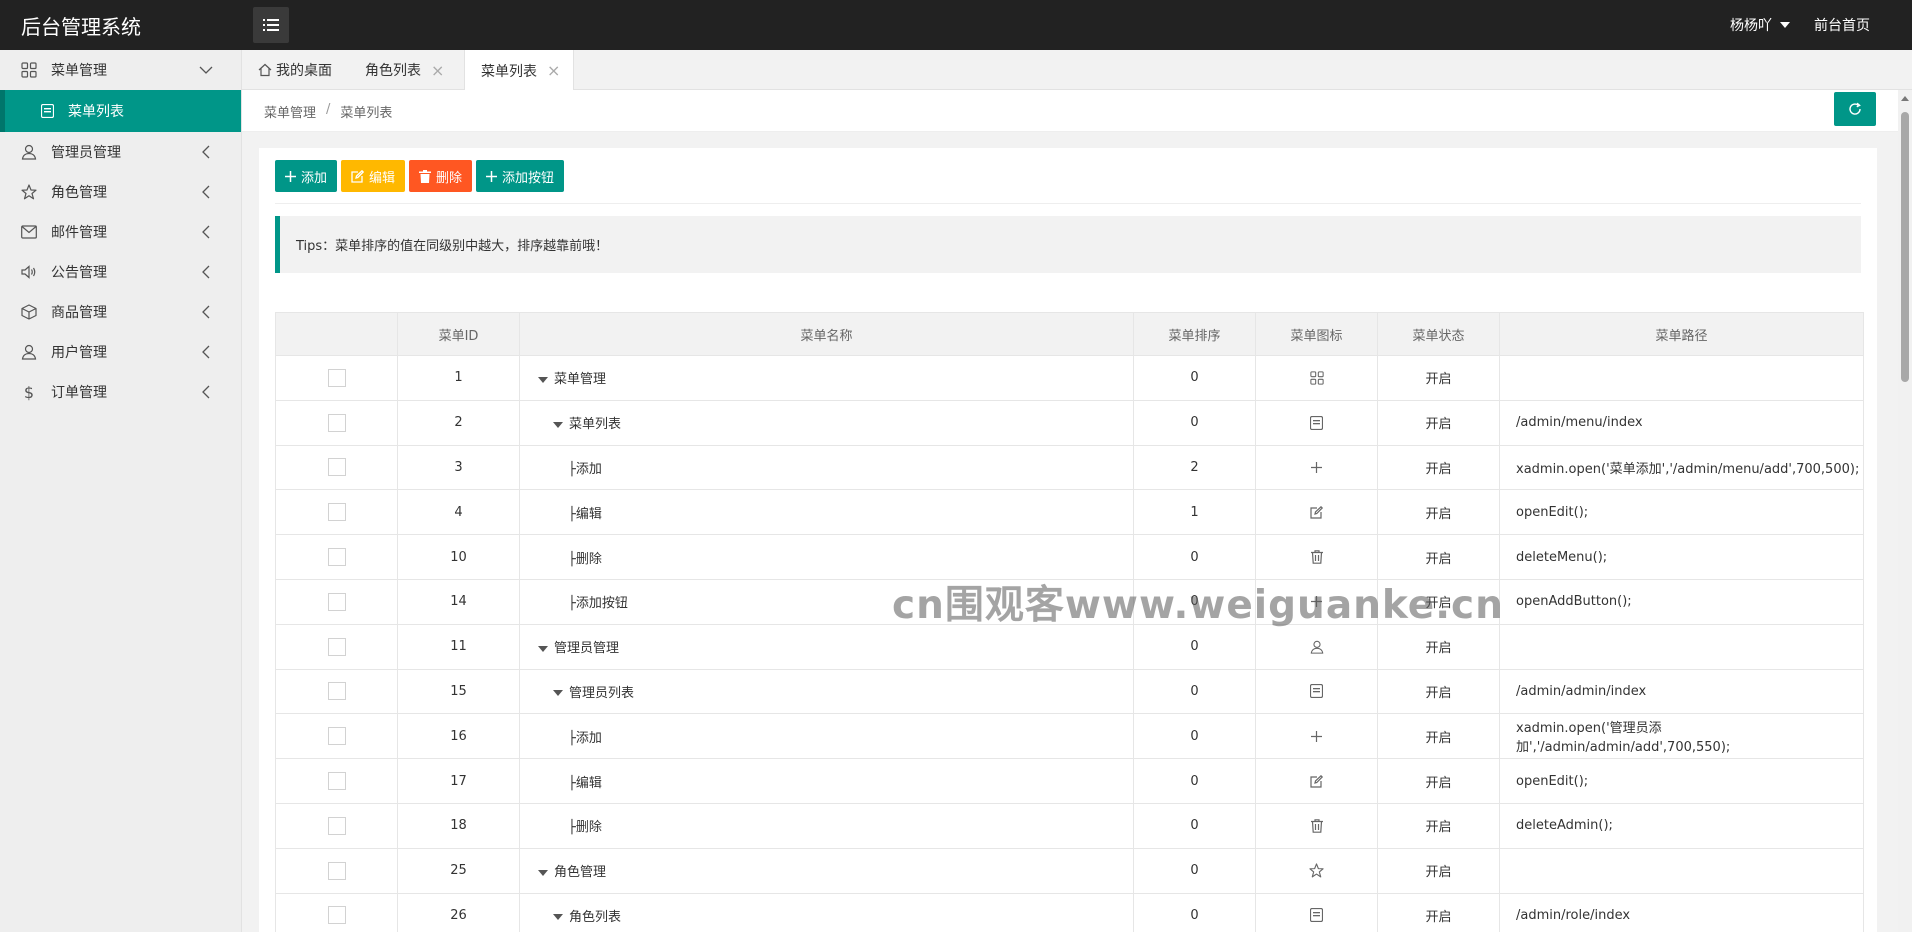 The height and width of the screenshot is (932, 1912). I want to click on table-row: 2 菜单列表 0 开启/admin/menu/index, so click(1069, 422).